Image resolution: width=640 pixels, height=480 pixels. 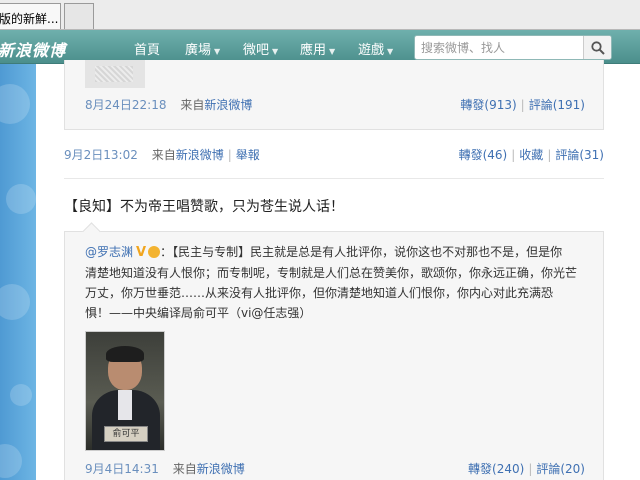 I want to click on author-link: @罗志渊, so click(x=109, y=252).